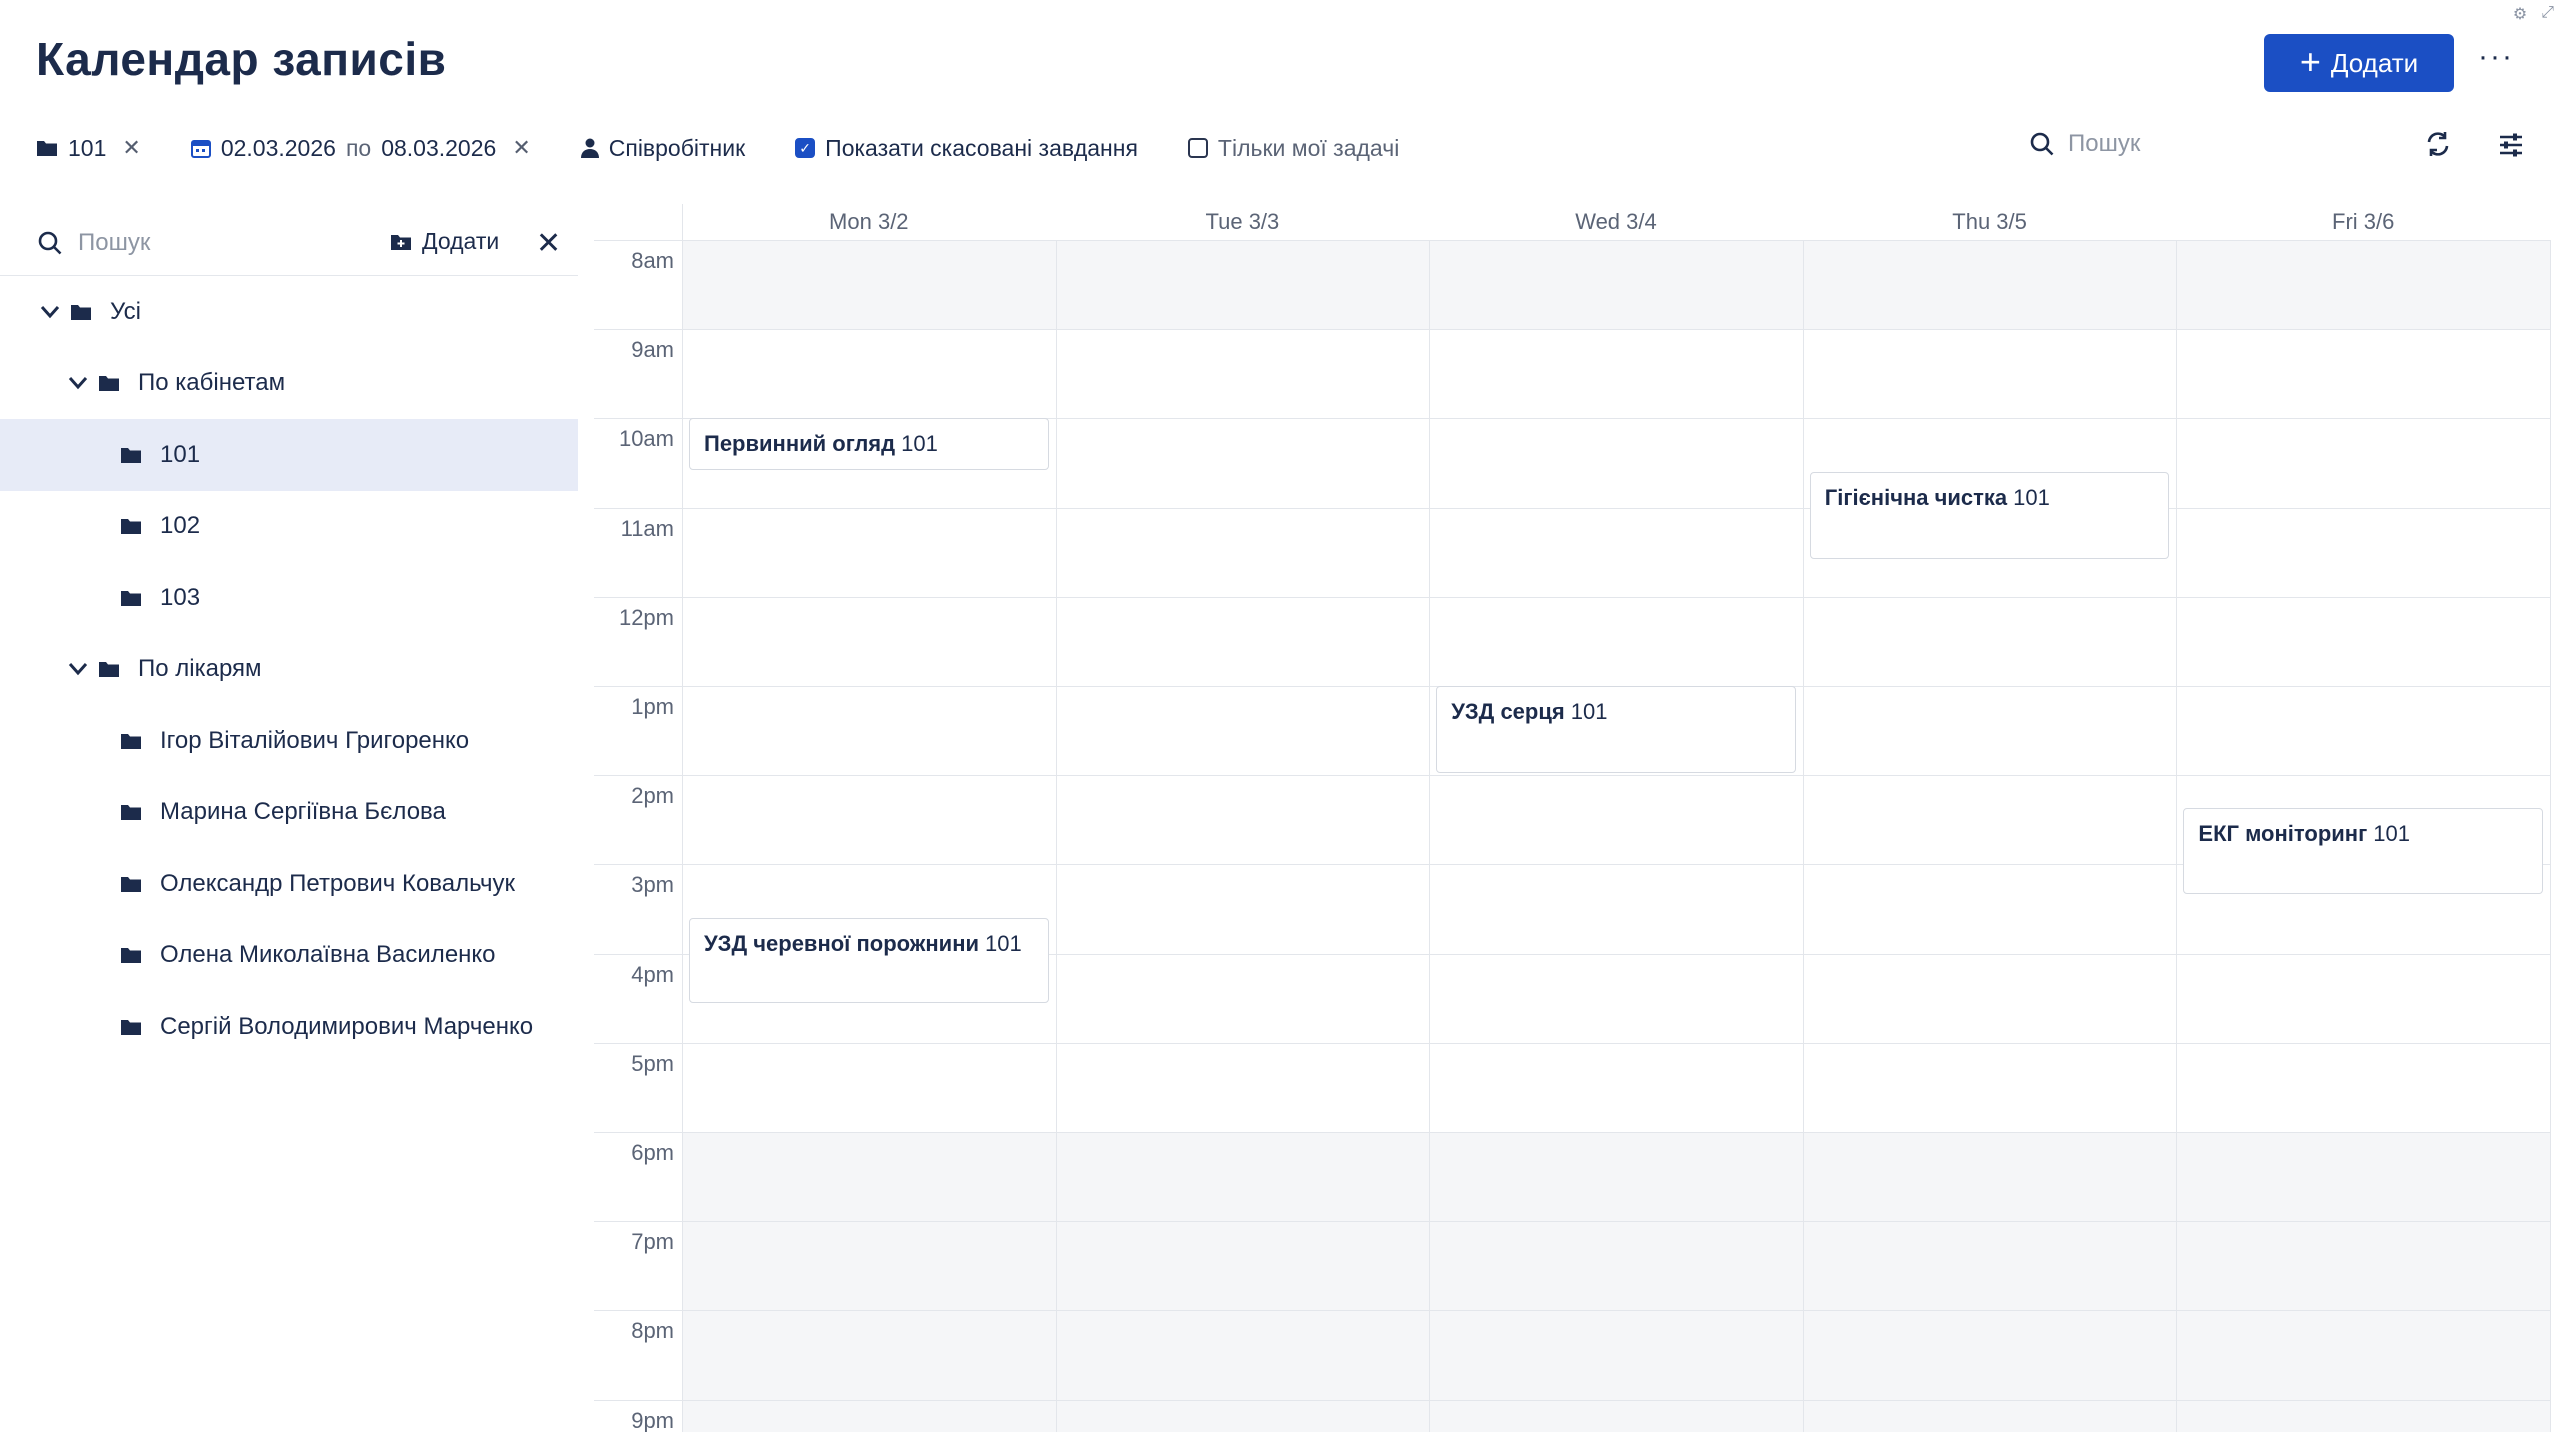 This screenshot has height=1432, width=2560. I want to click on sidebar-add-button: Додати, so click(444, 241).